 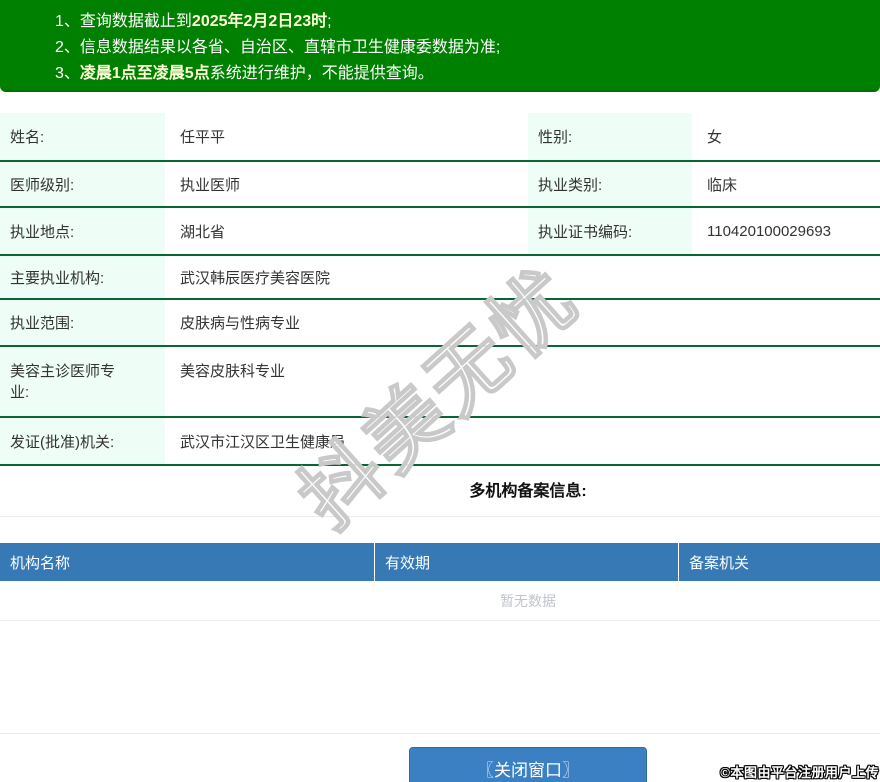 What do you see at coordinates (67, 21) in the screenshot?
I see `notice-number: 1、` at bounding box center [67, 21].